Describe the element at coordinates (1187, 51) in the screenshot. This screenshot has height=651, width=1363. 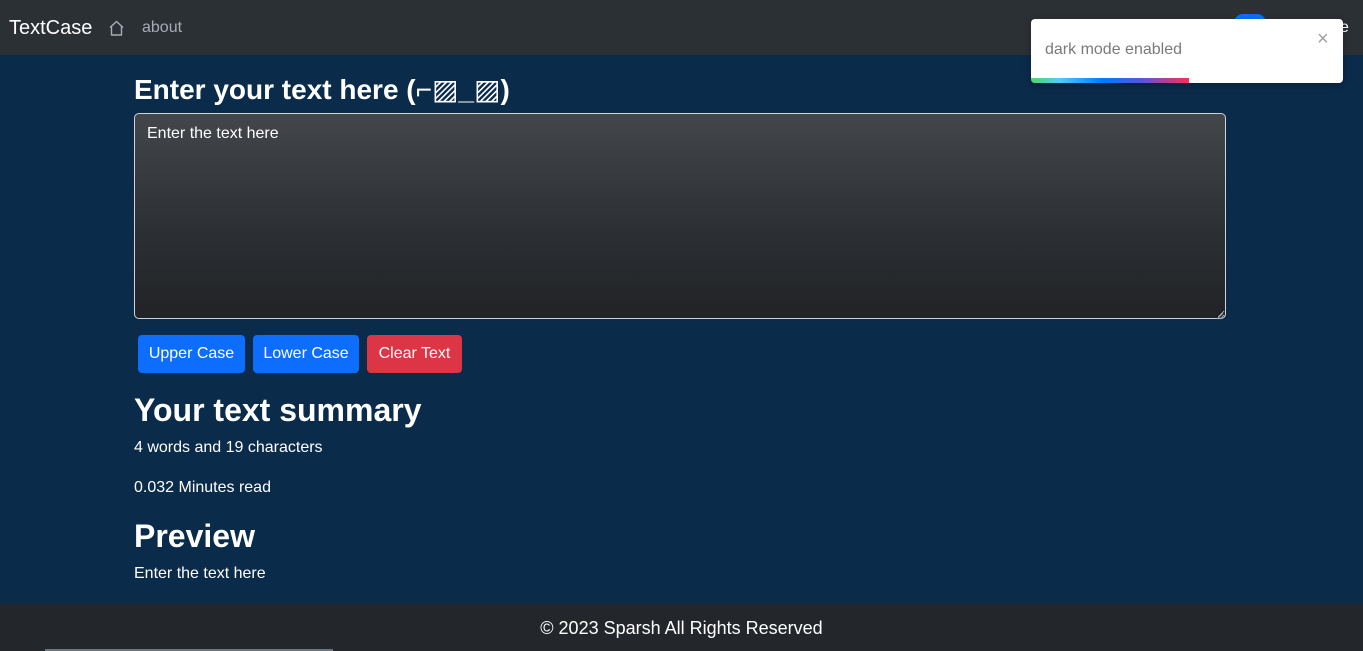
I see `toast-notification: dark mode enabled ×` at that location.